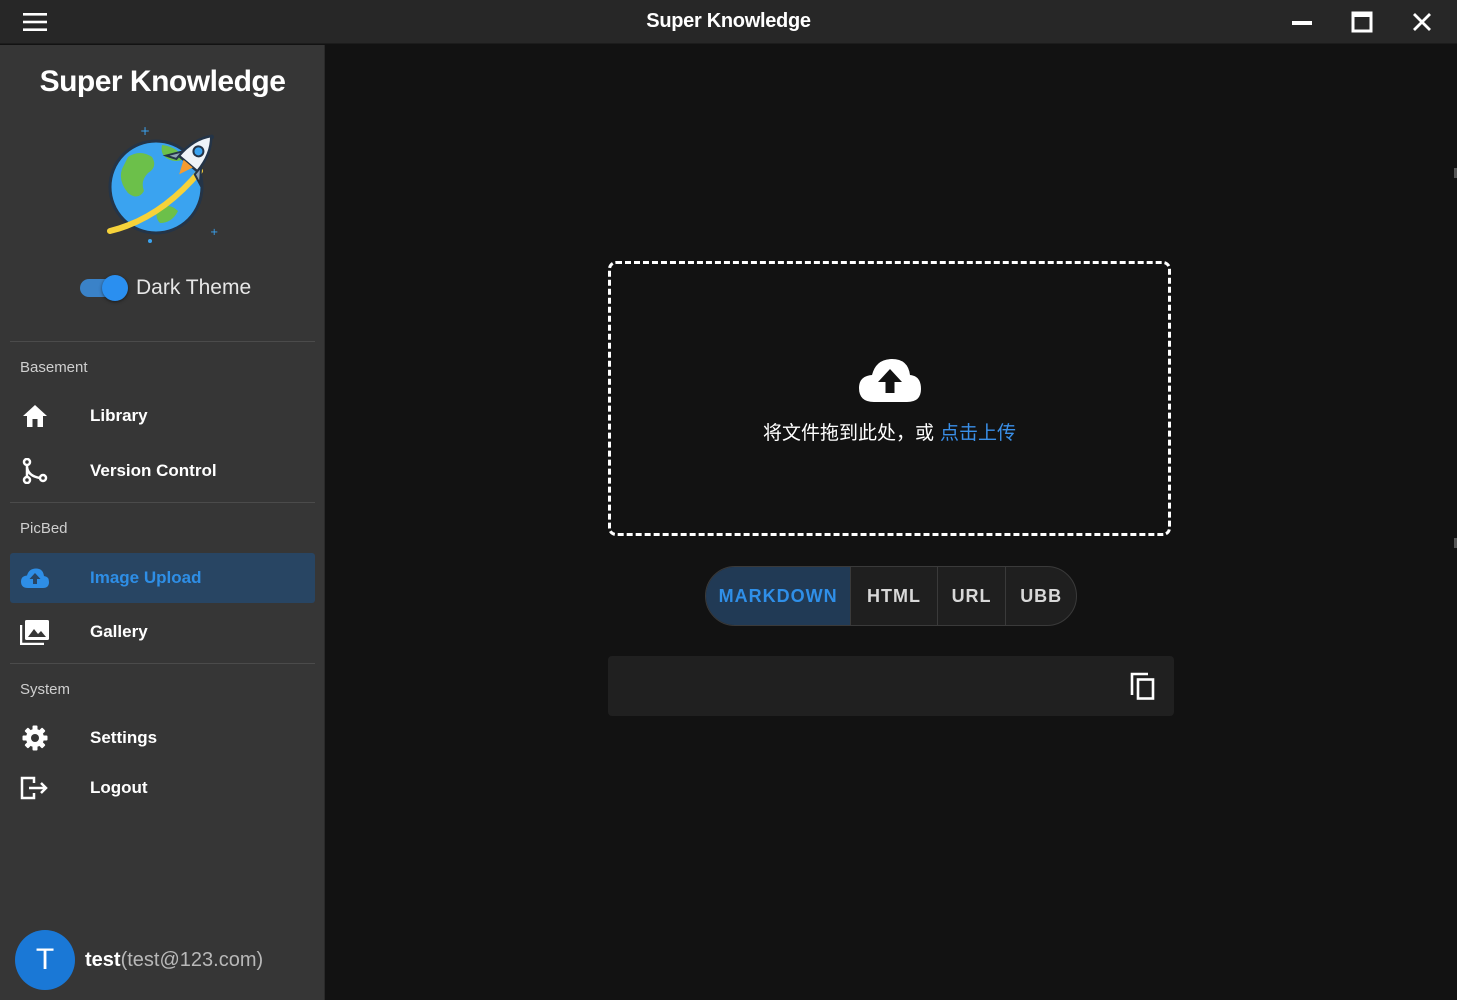 The image size is (1457, 1000). What do you see at coordinates (45, 689) in the screenshot?
I see `section-label-system: System` at bounding box center [45, 689].